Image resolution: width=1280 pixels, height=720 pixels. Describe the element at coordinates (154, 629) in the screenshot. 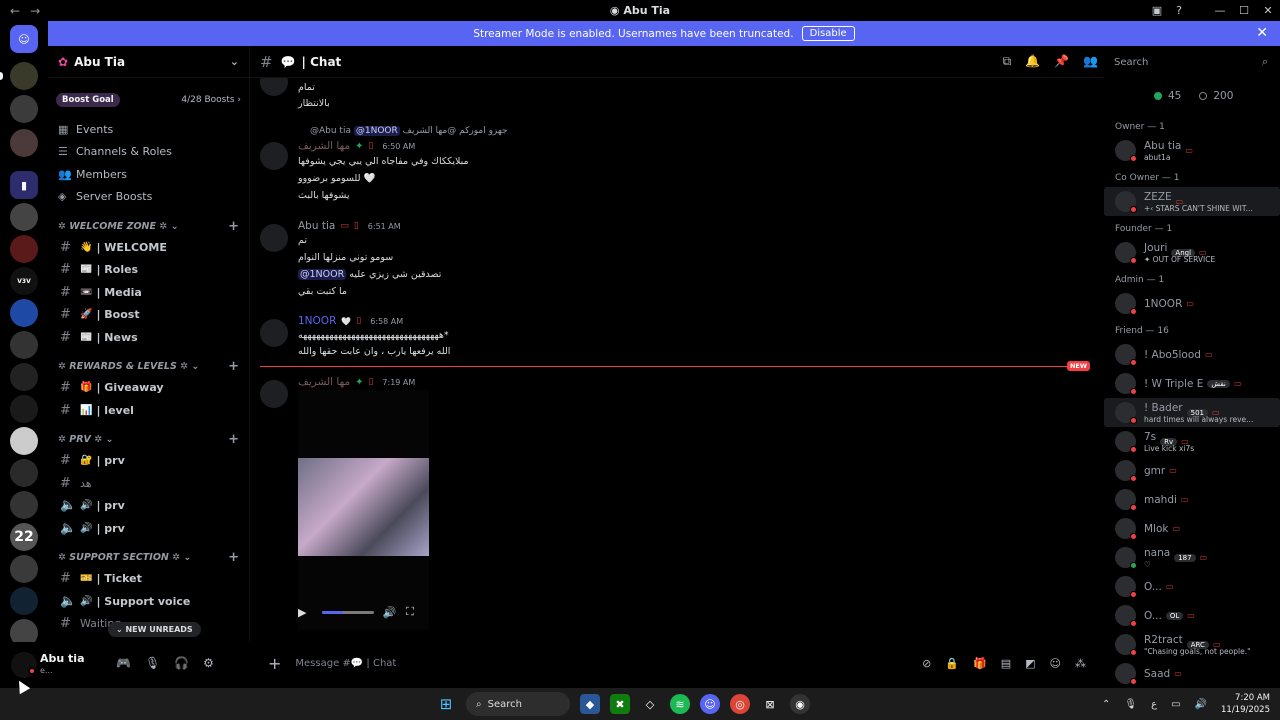

I see `new-unreads-button: ⌄ NEW UNREADS` at that location.